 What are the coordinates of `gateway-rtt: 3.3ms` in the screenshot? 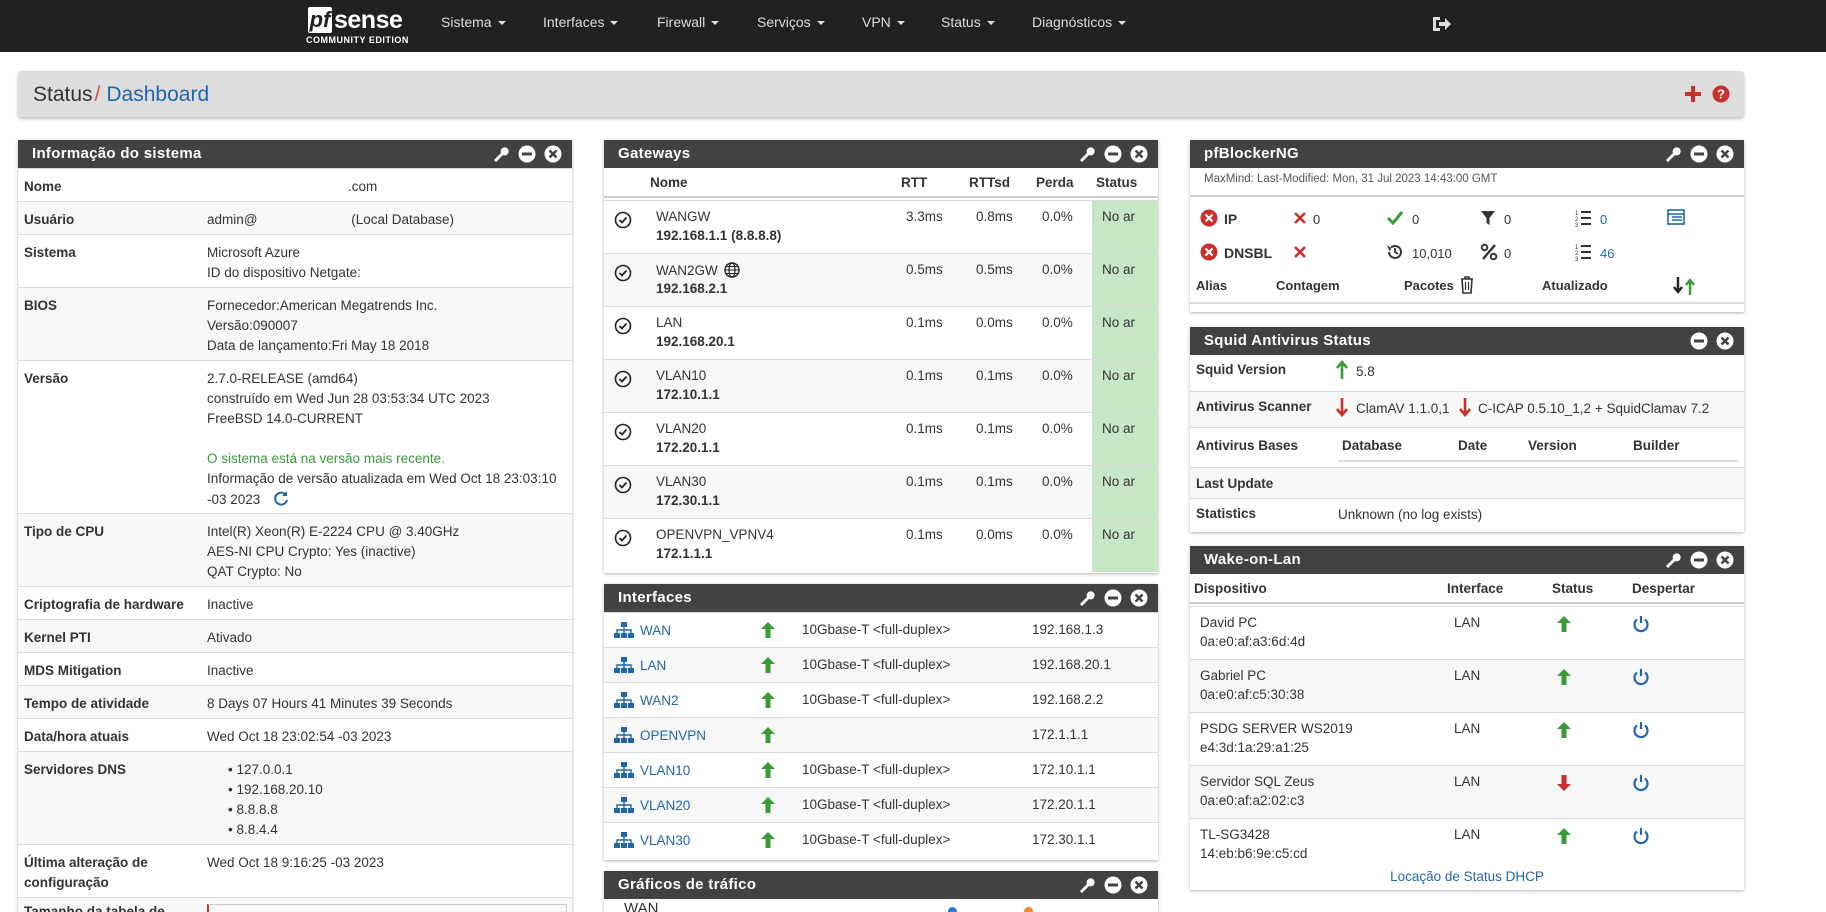 It's located at (924, 216).